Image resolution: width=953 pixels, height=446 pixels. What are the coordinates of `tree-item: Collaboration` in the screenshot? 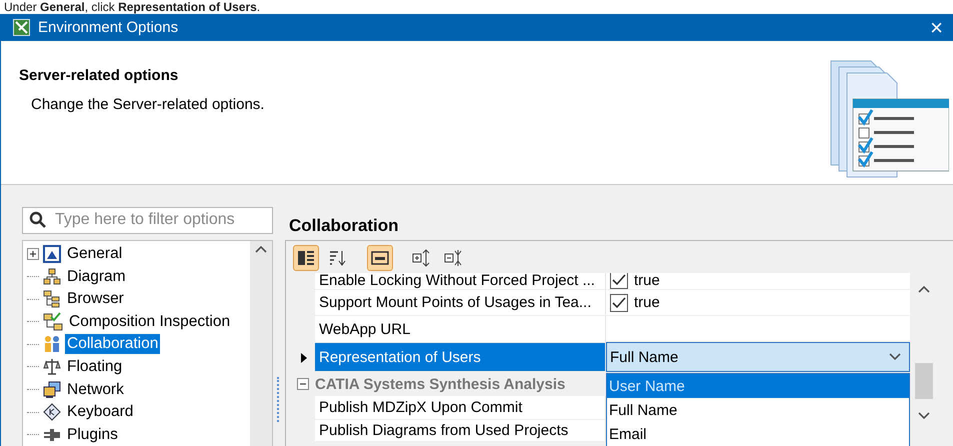 It's located at (112, 344).